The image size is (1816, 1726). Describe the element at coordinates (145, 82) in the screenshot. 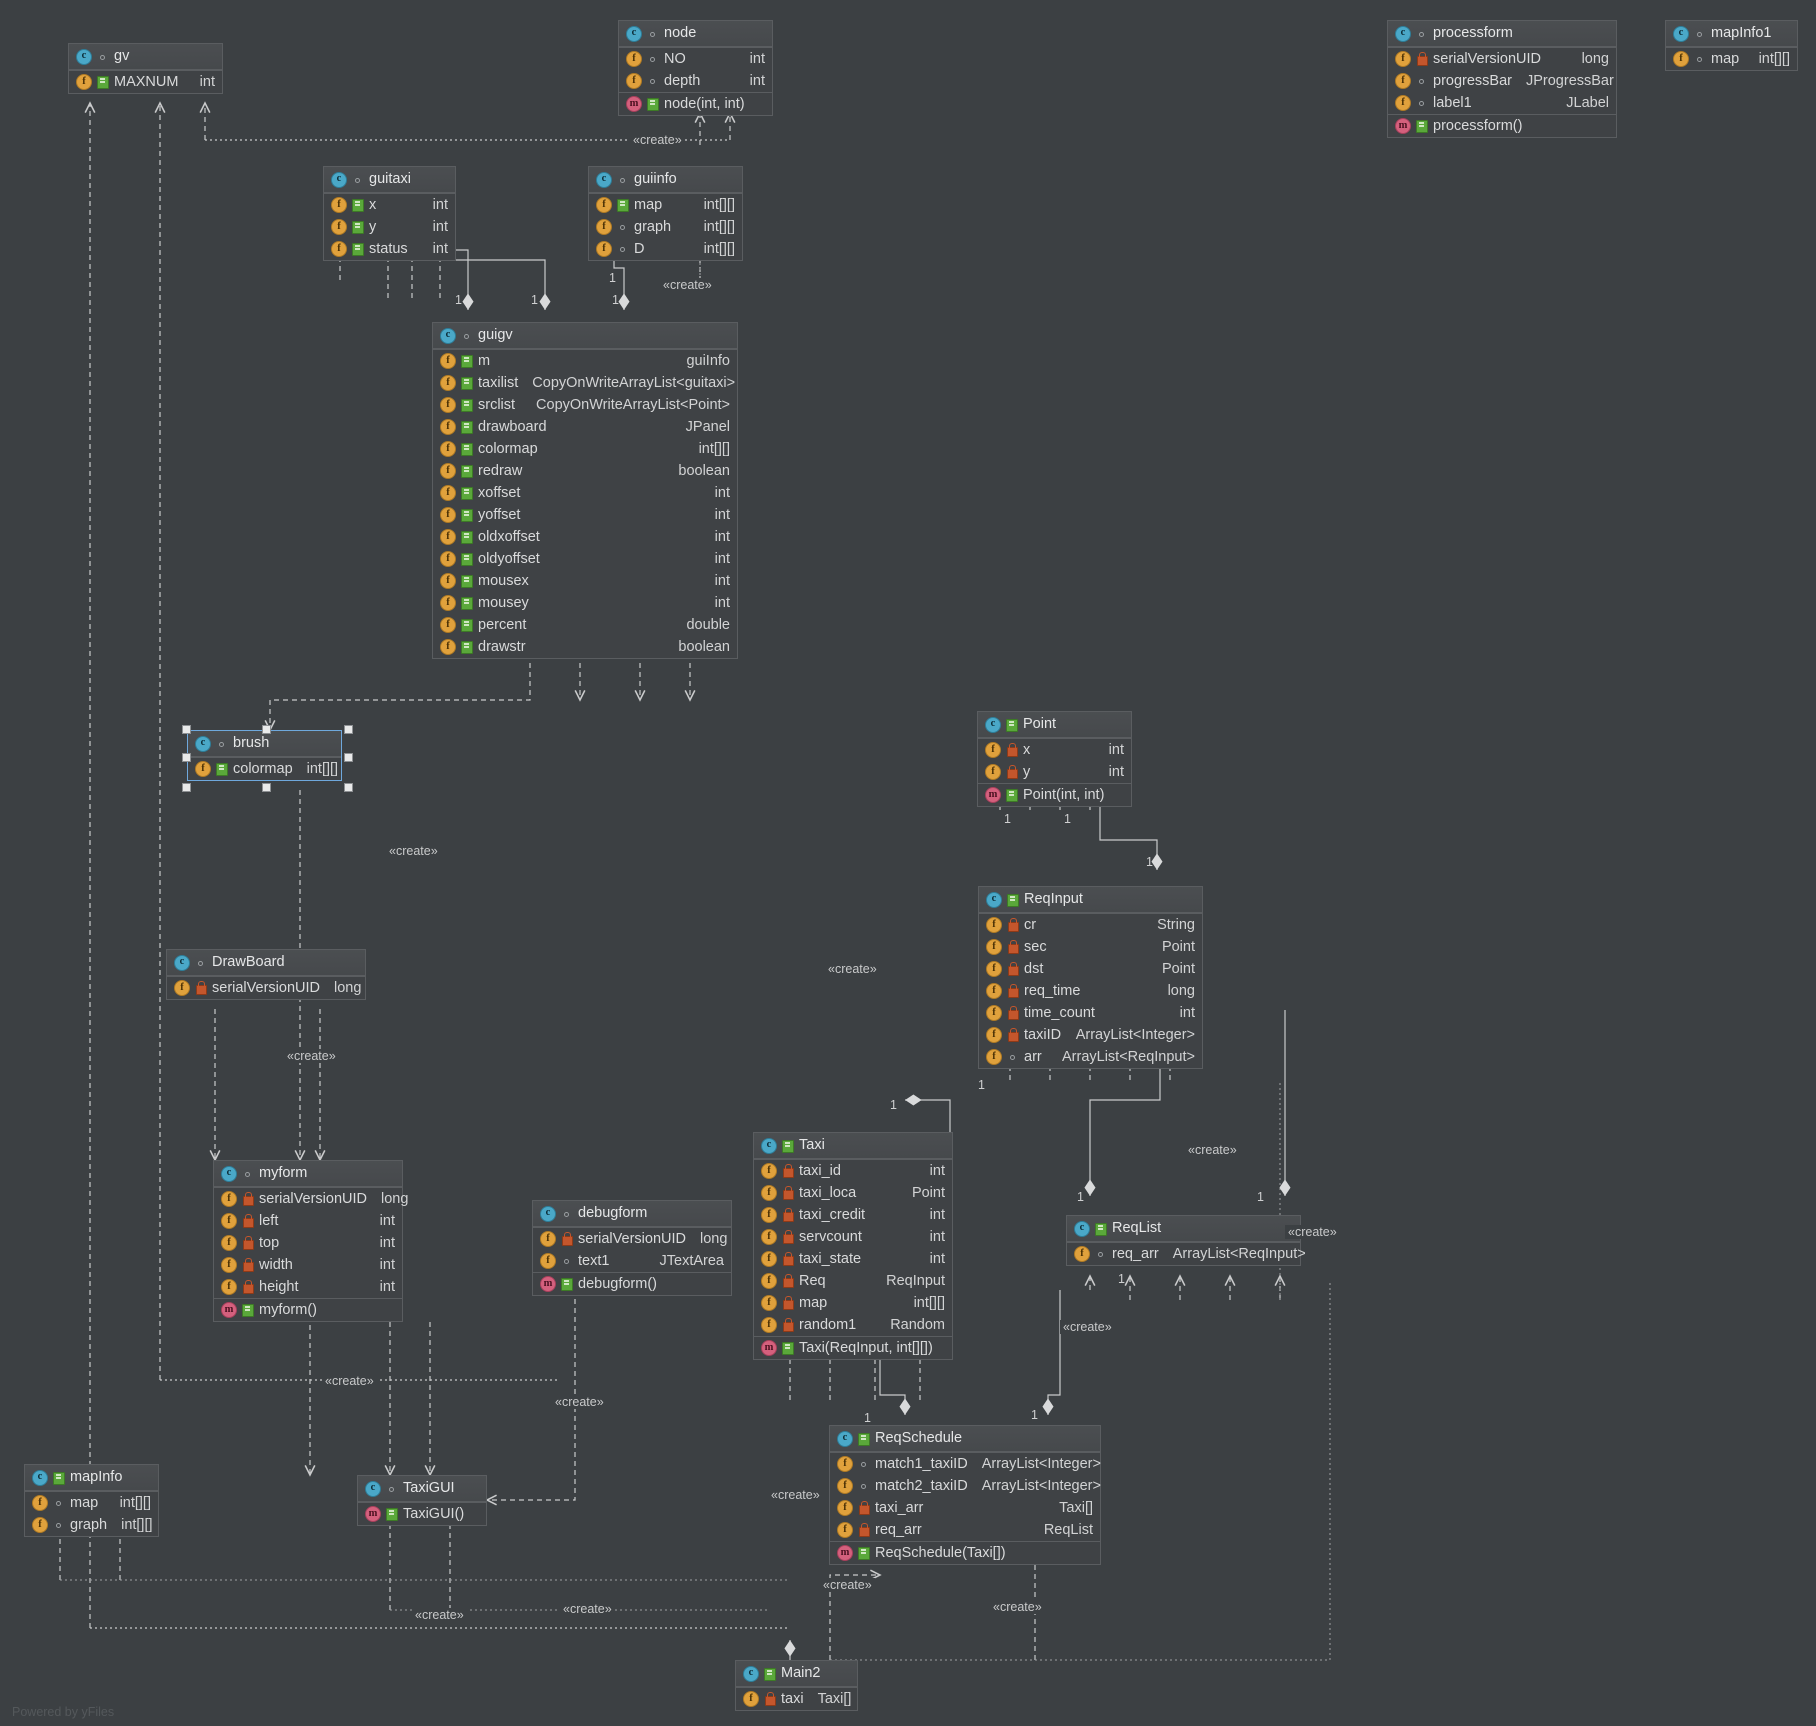

I see `field-row: f MAXNUM int` at that location.